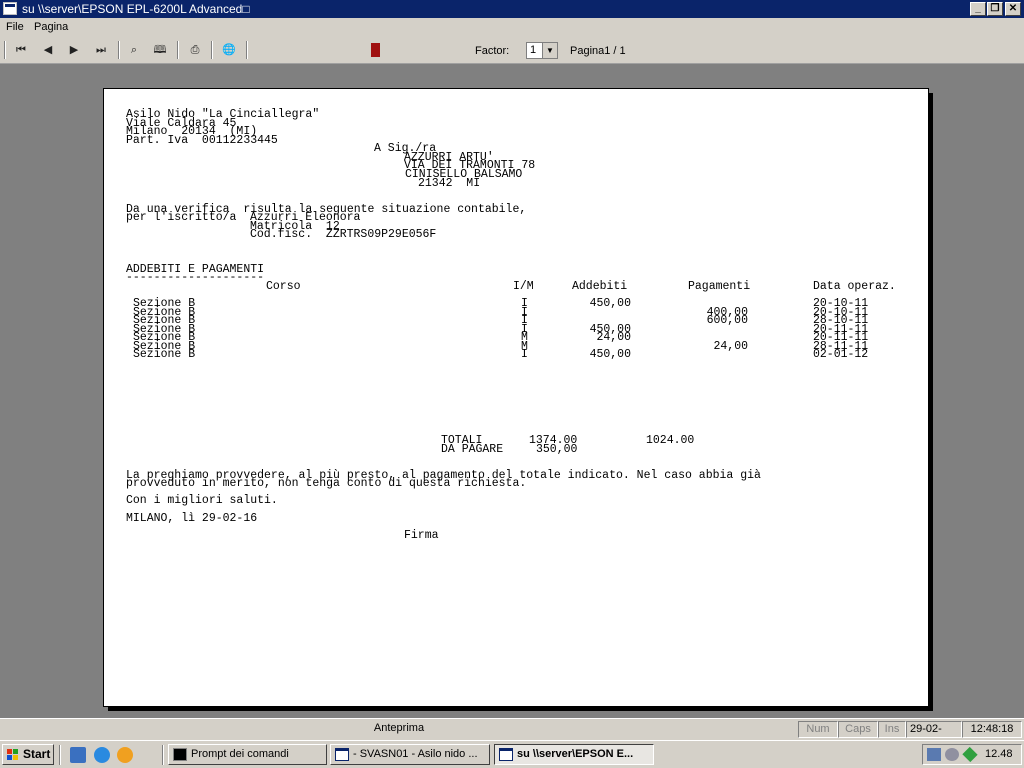 The image size is (1024, 768). What do you see at coordinates (1013, 9) in the screenshot?
I see `close-button: ✕` at bounding box center [1013, 9].